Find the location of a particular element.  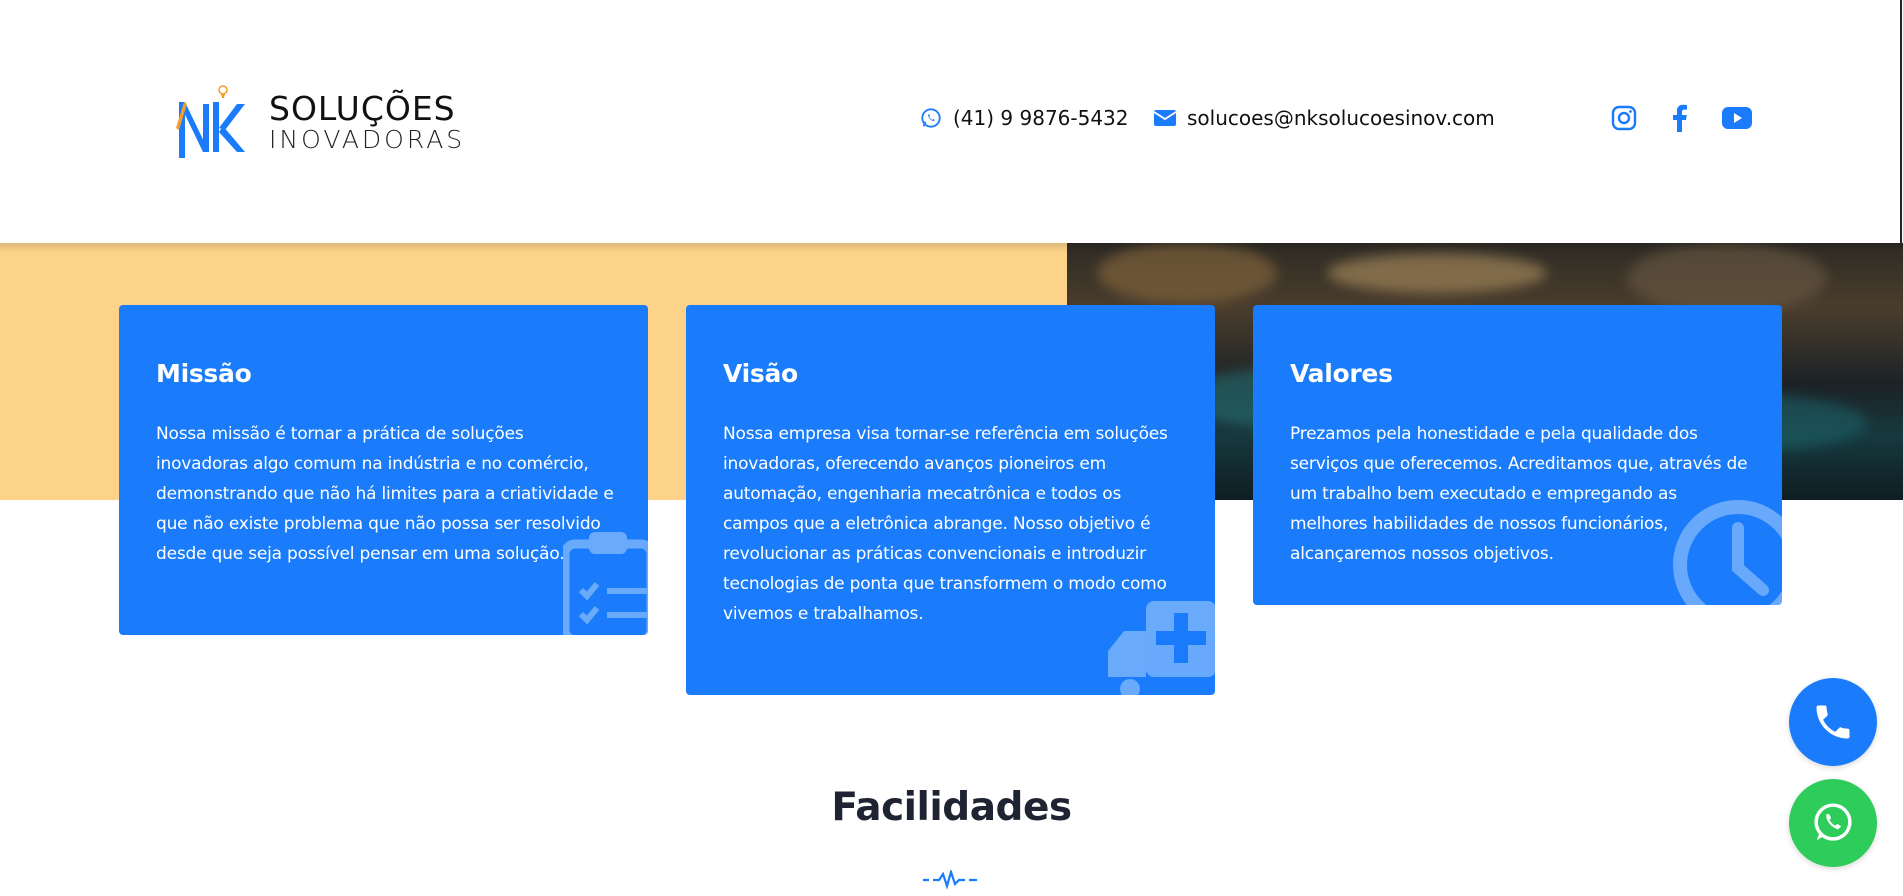

card-title: Visão is located at coordinates (760, 373).